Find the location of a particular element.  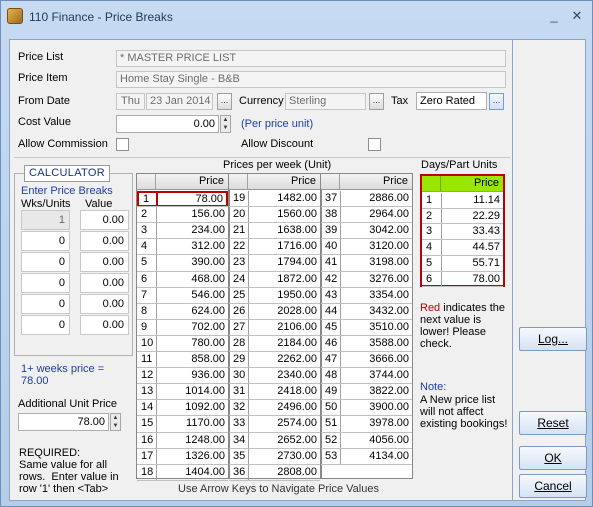

week-price-cell: 2496.00 is located at coordinates (284, 408).